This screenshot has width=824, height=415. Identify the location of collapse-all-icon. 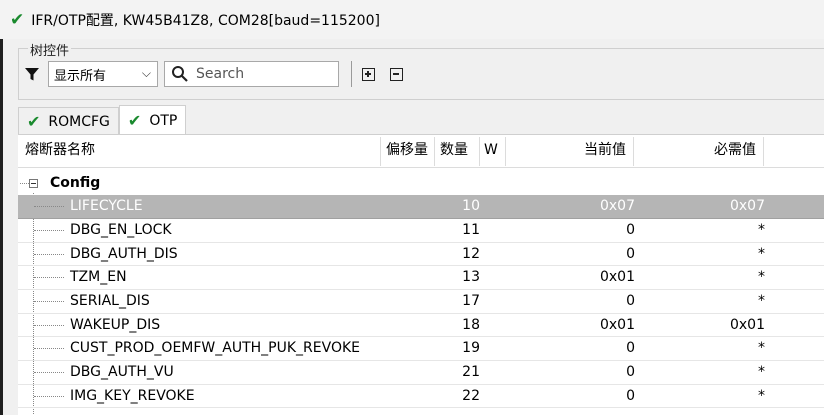
(396, 74).